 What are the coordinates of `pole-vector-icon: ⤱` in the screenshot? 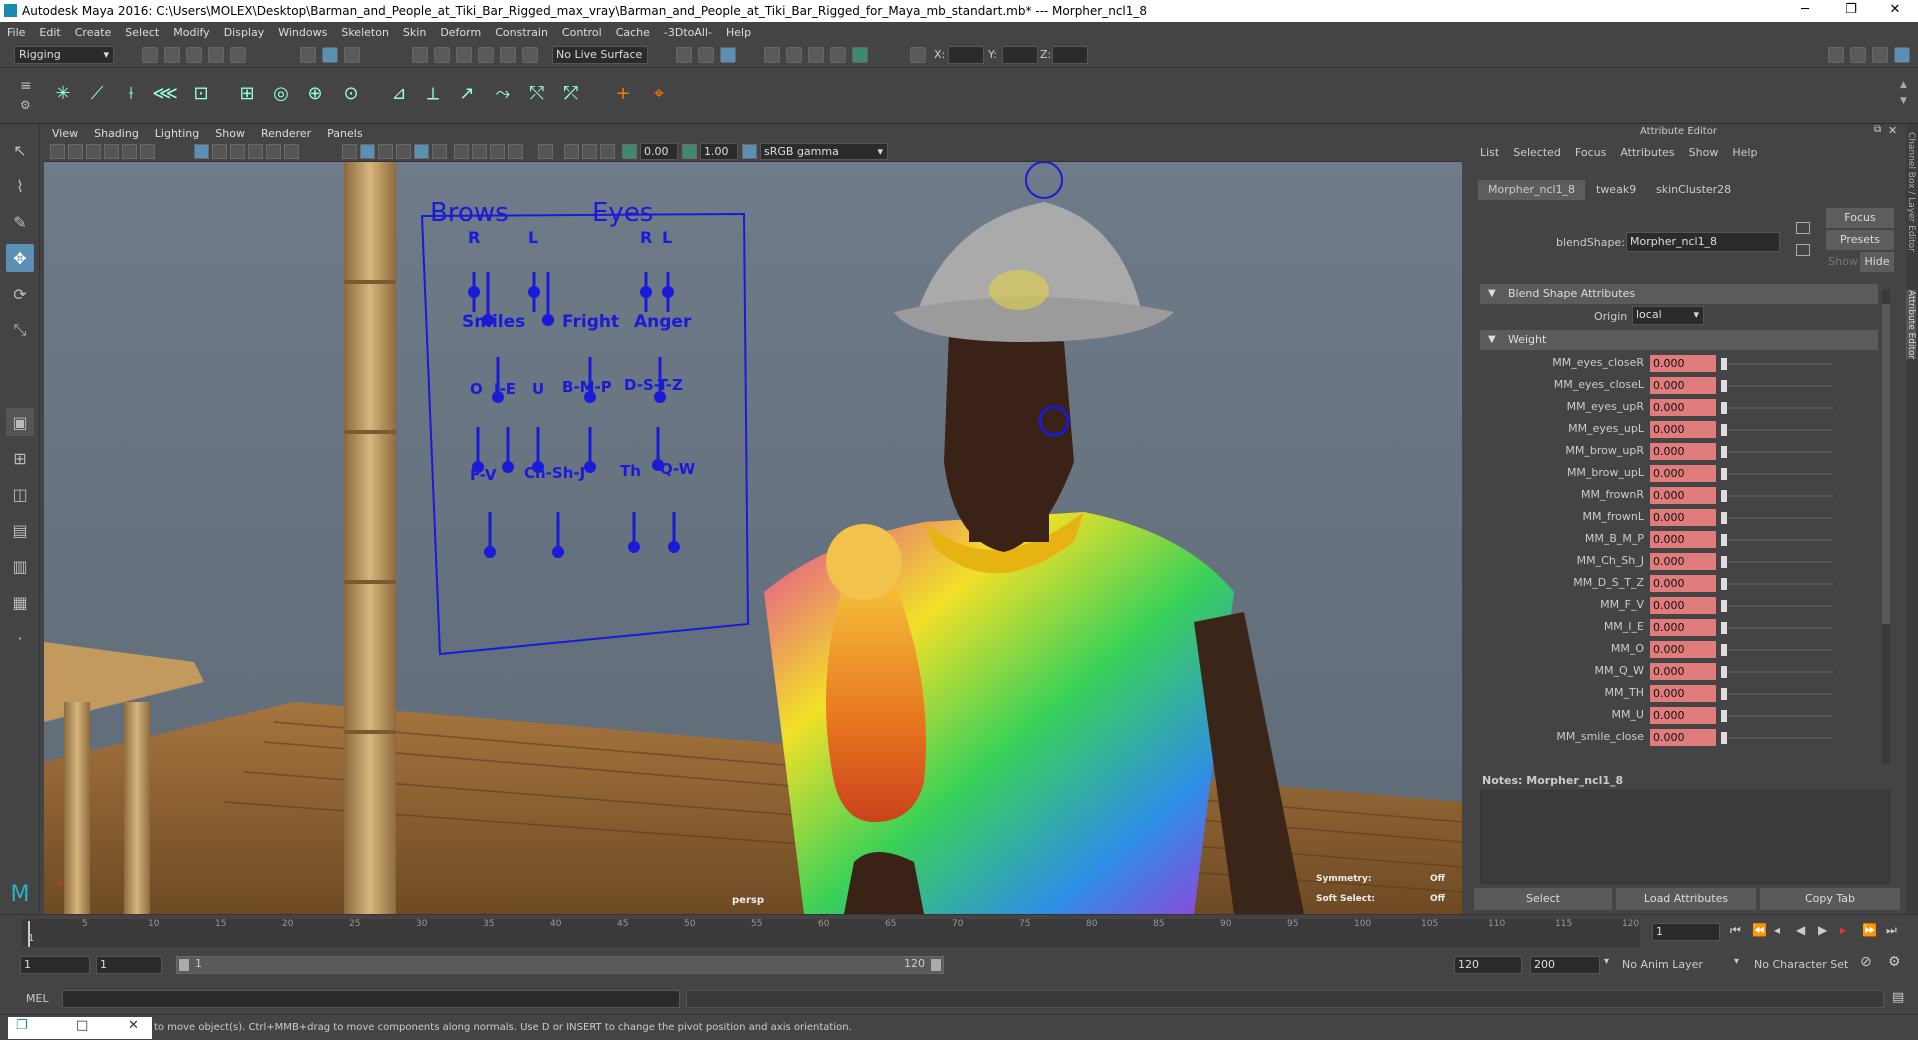 It's located at (571, 93).